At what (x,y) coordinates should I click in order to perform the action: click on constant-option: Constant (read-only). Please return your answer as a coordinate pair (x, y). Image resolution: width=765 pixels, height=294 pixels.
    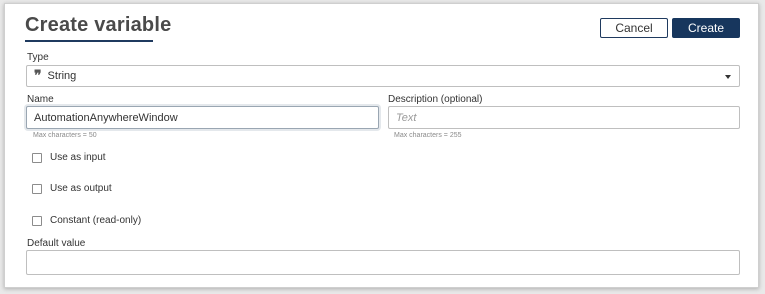
    Looking at the image, I should click on (86, 220).